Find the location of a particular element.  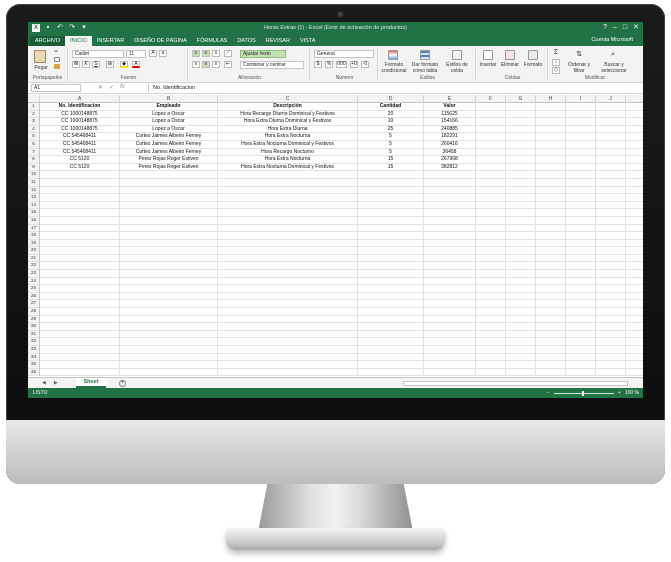

cell-d26 is located at coordinates (391, 296).